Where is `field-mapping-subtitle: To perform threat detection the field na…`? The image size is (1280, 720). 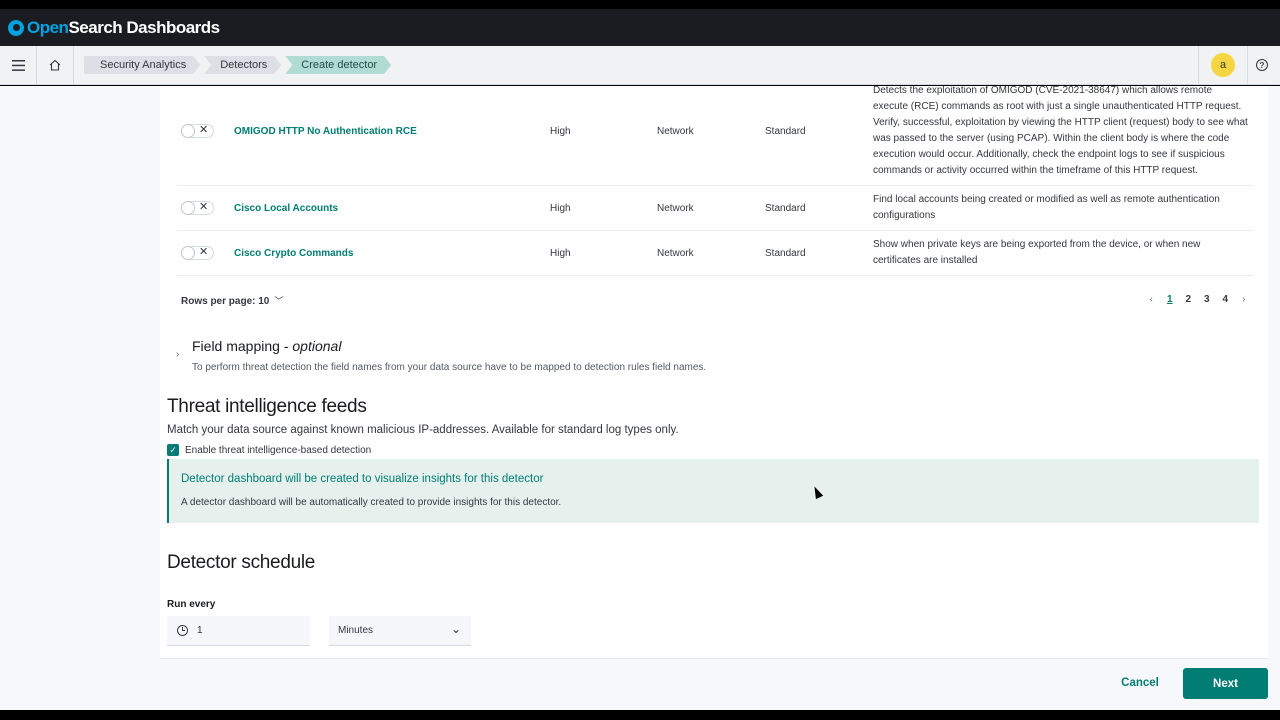 field-mapping-subtitle: To perform threat detection the field na… is located at coordinates (449, 367).